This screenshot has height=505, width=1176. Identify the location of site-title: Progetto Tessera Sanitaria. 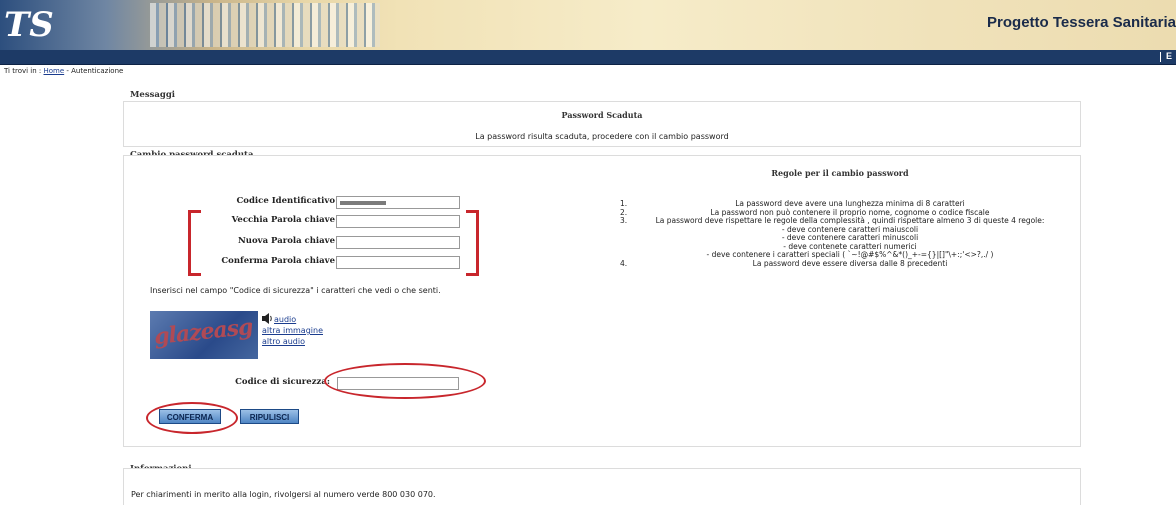
(1081, 22).